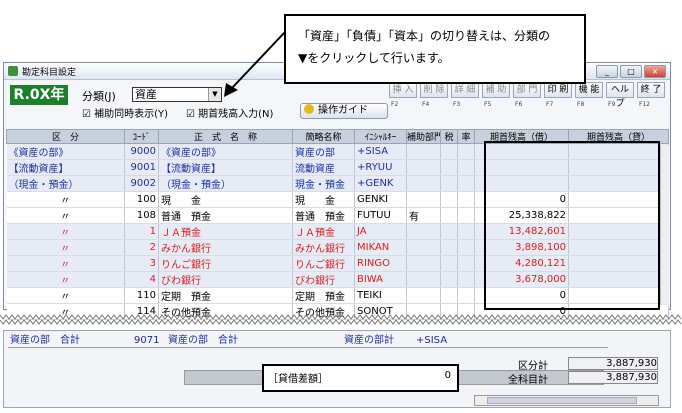 The width and height of the screenshot is (682, 413). What do you see at coordinates (323, 199) in the screenshot?
I see `cell-short: 現 金` at bounding box center [323, 199].